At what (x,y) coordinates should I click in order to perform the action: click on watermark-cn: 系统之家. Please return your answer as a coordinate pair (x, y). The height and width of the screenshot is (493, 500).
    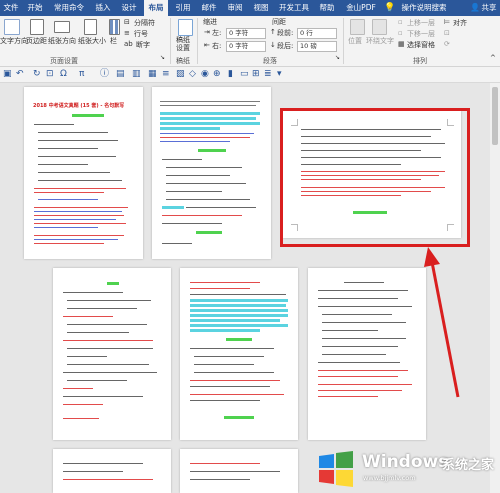
    Looking at the image, I should click on (468, 465).